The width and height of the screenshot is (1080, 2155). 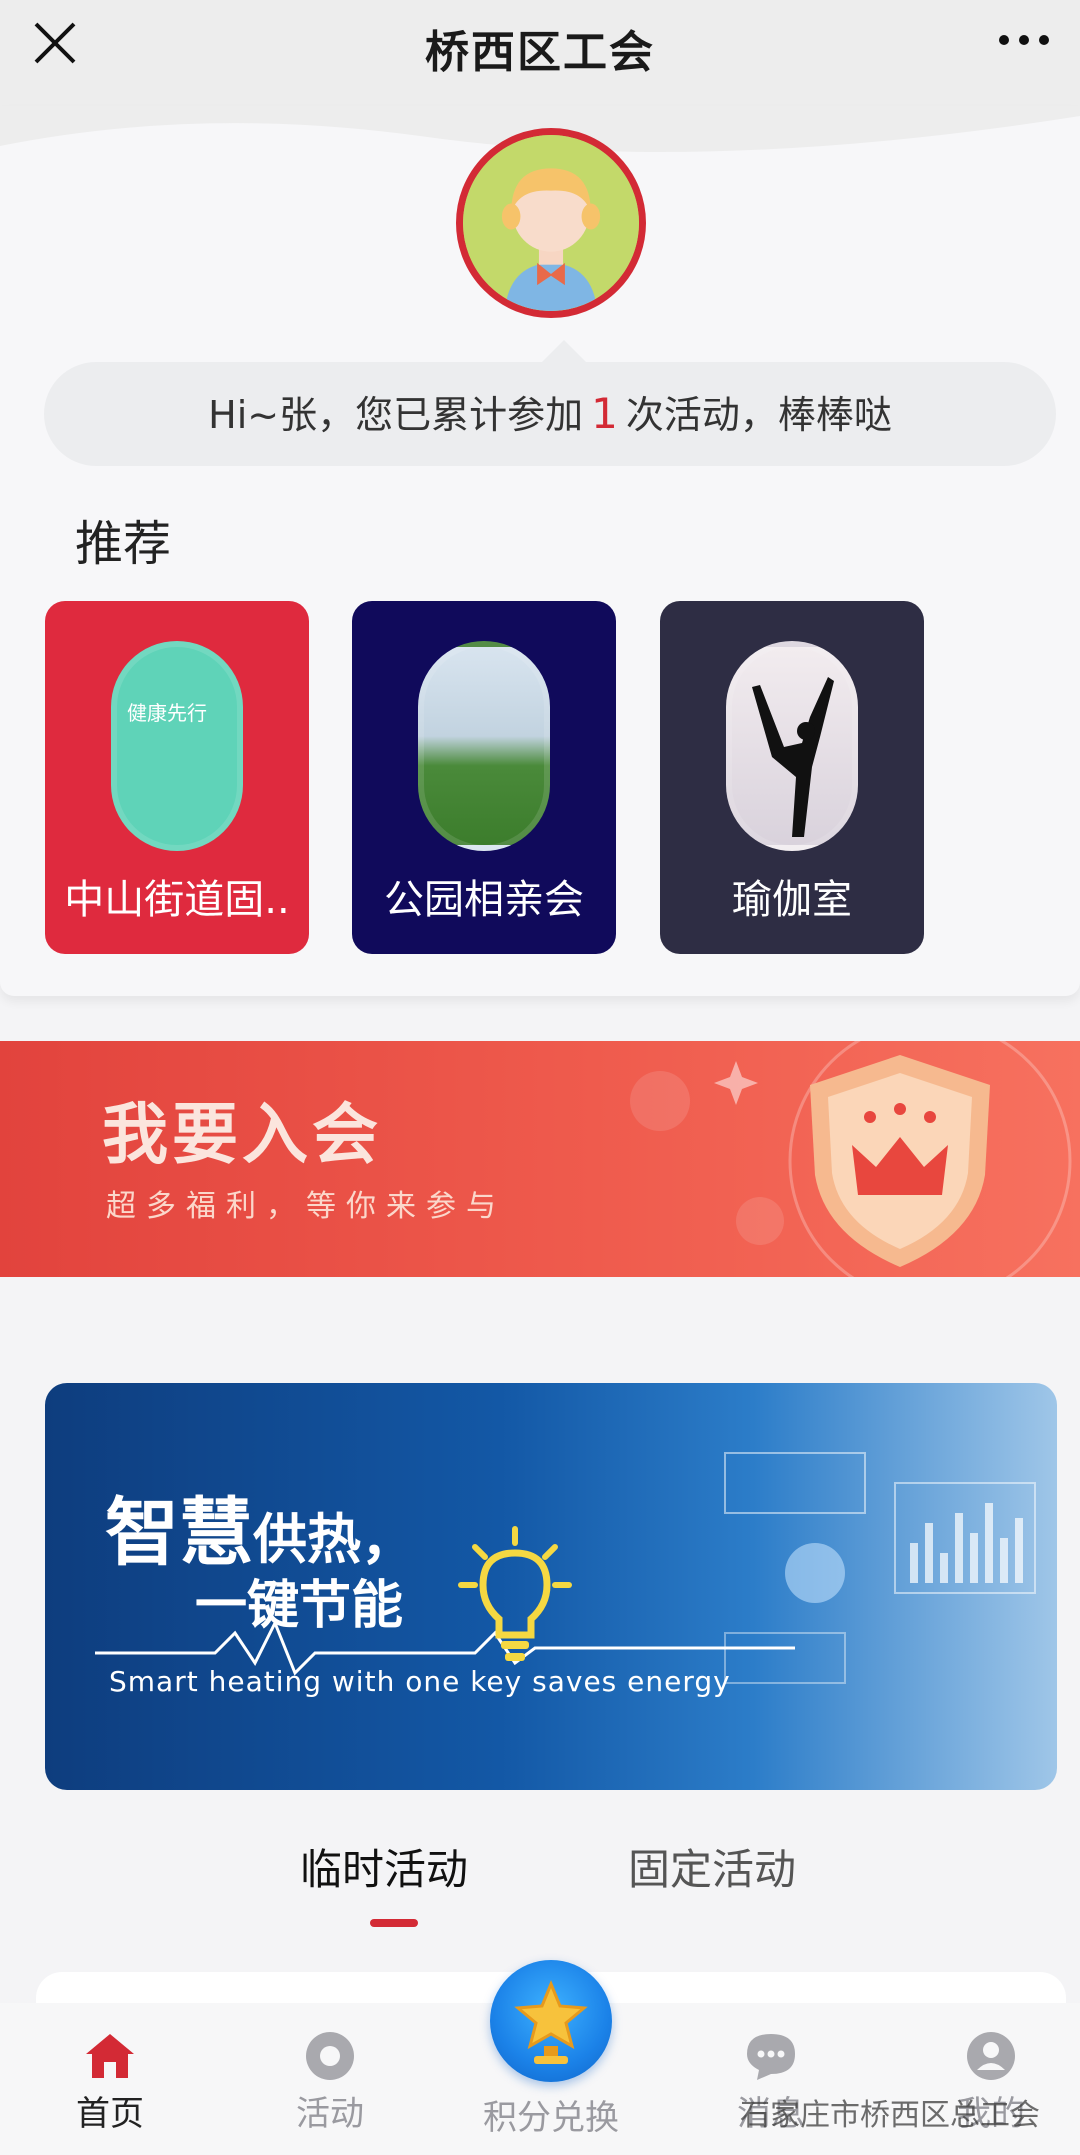 I want to click on watermark: 石家庄市桥西区总工会, so click(x=890, y=2115).